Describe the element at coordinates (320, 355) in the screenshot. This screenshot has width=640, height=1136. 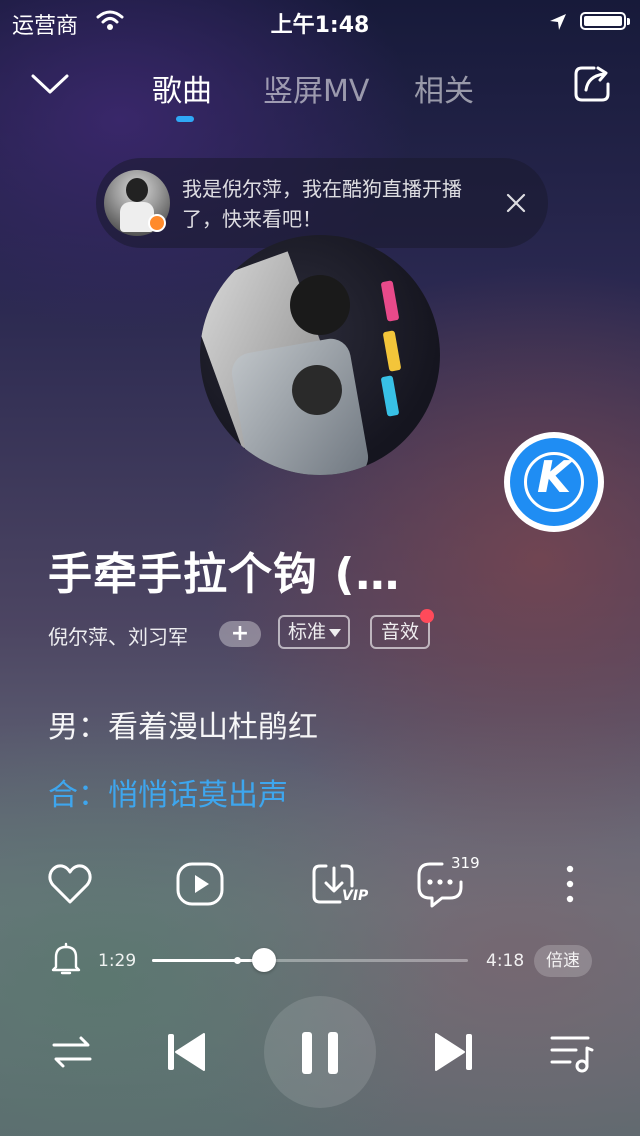
I see `album-cover` at that location.